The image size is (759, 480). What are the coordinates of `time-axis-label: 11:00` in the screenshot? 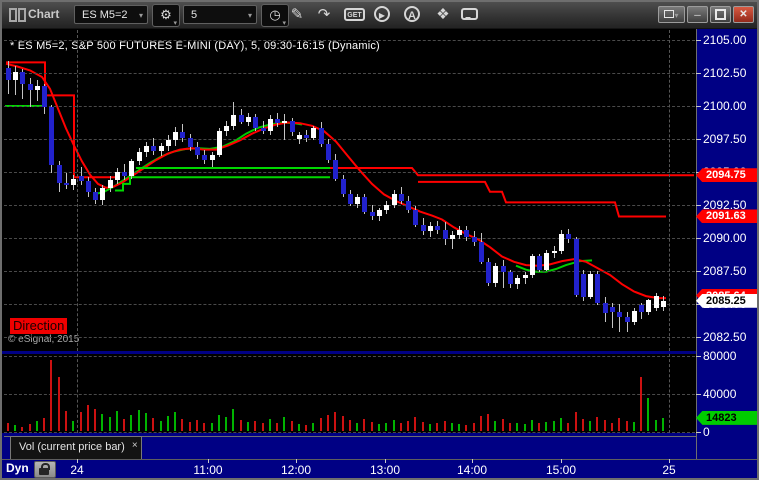 It's located at (208, 470).